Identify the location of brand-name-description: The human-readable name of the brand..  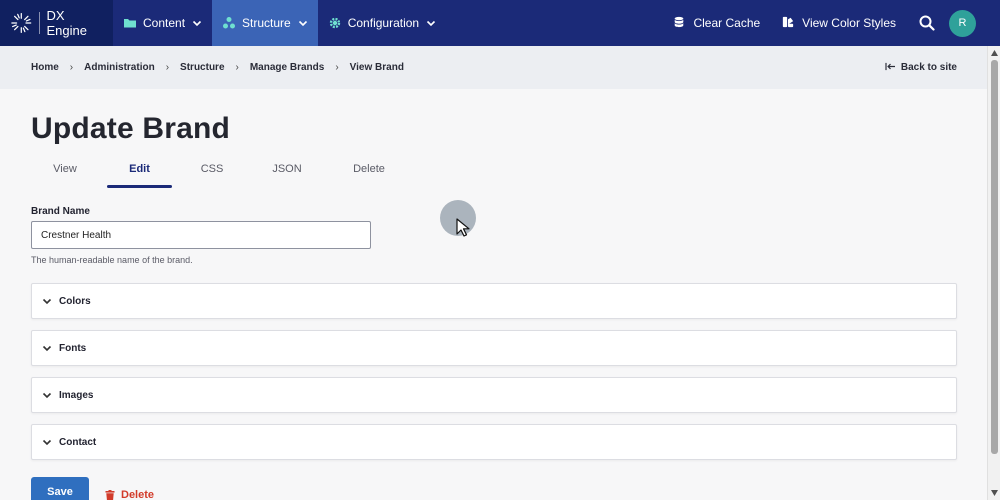
(112, 260).